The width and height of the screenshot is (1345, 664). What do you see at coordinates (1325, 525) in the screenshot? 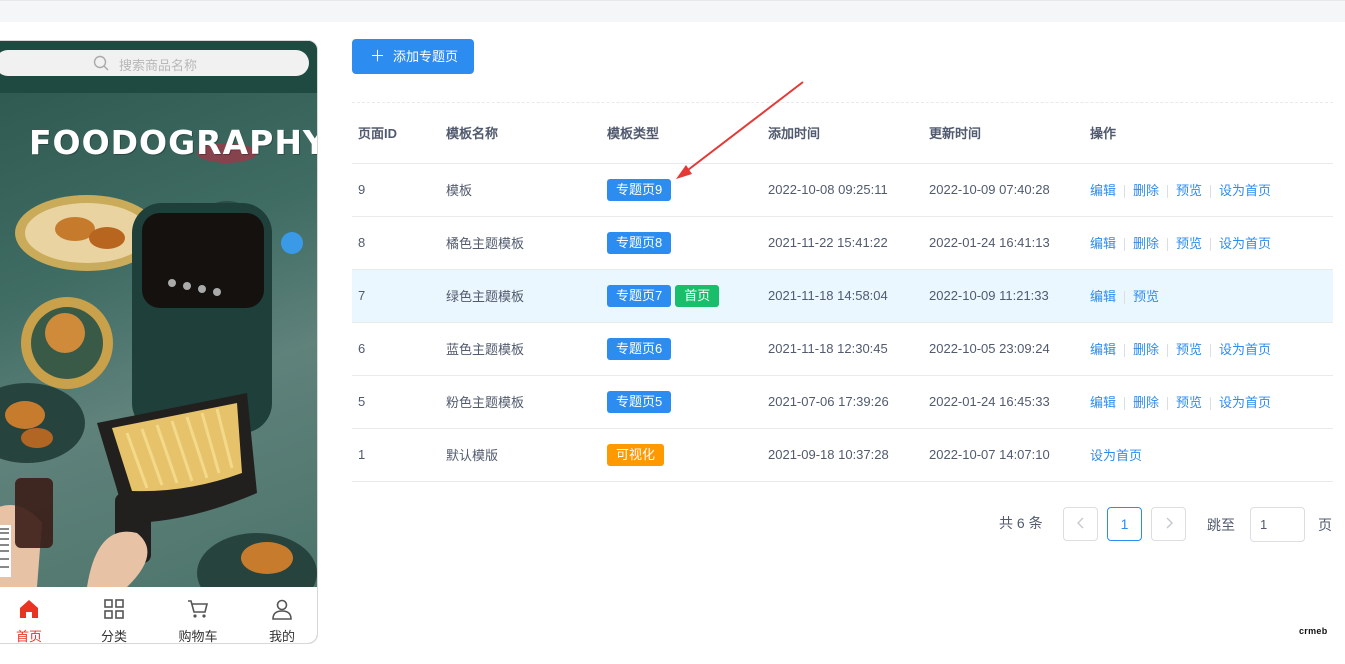
I see `page-suffix-label: 页` at bounding box center [1325, 525].